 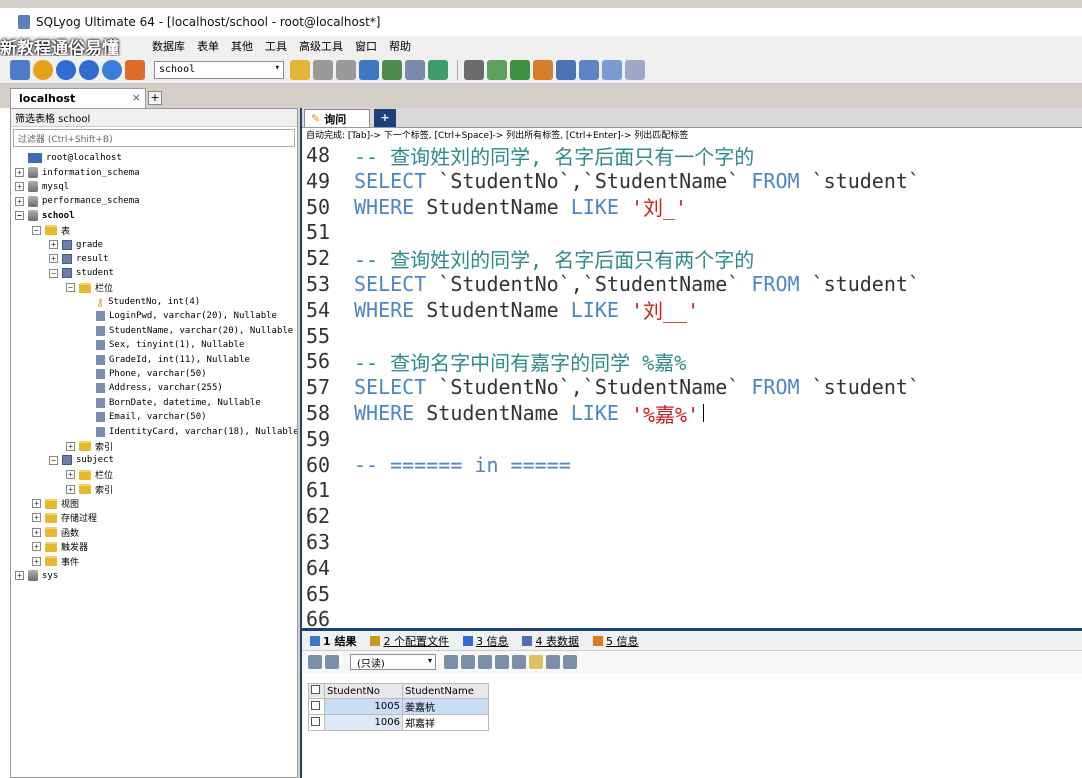 What do you see at coordinates (154, 503) in the screenshot?
I see `tree-node: + 视图` at bounding box center [154, 503].